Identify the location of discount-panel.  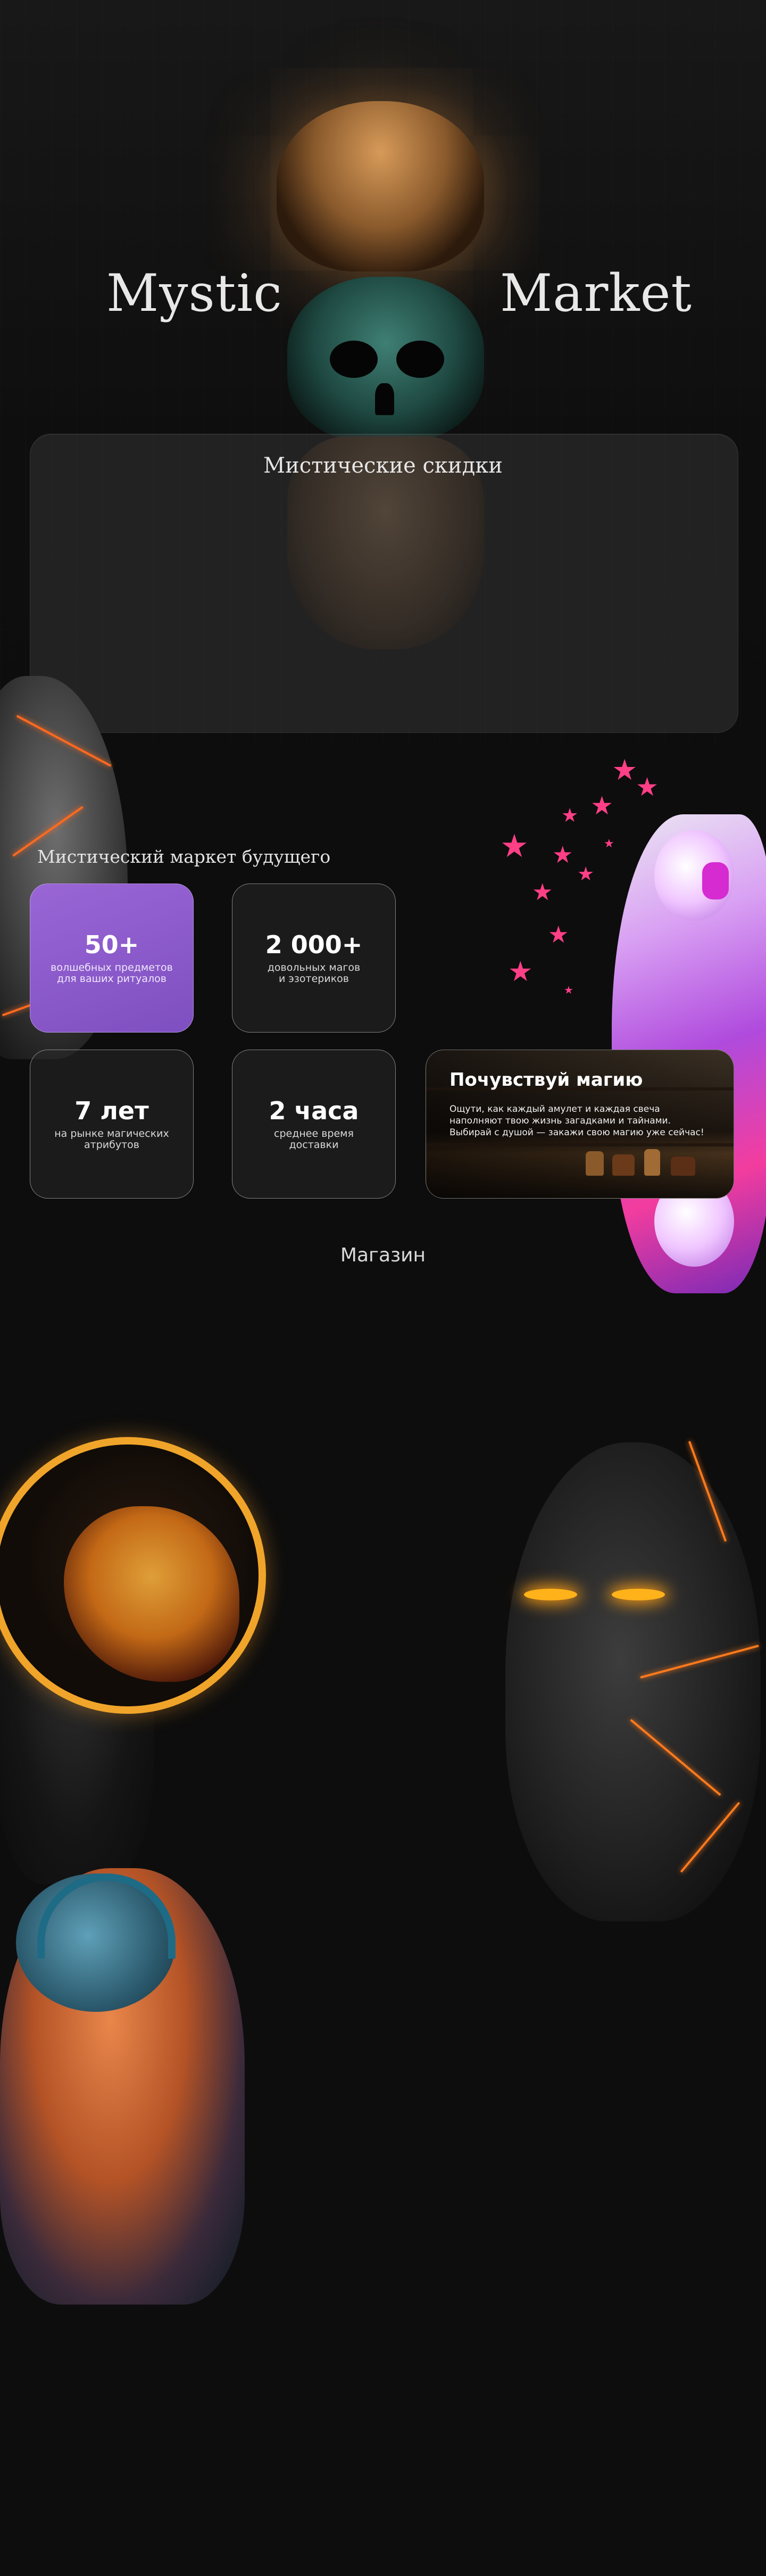
(384, 584).